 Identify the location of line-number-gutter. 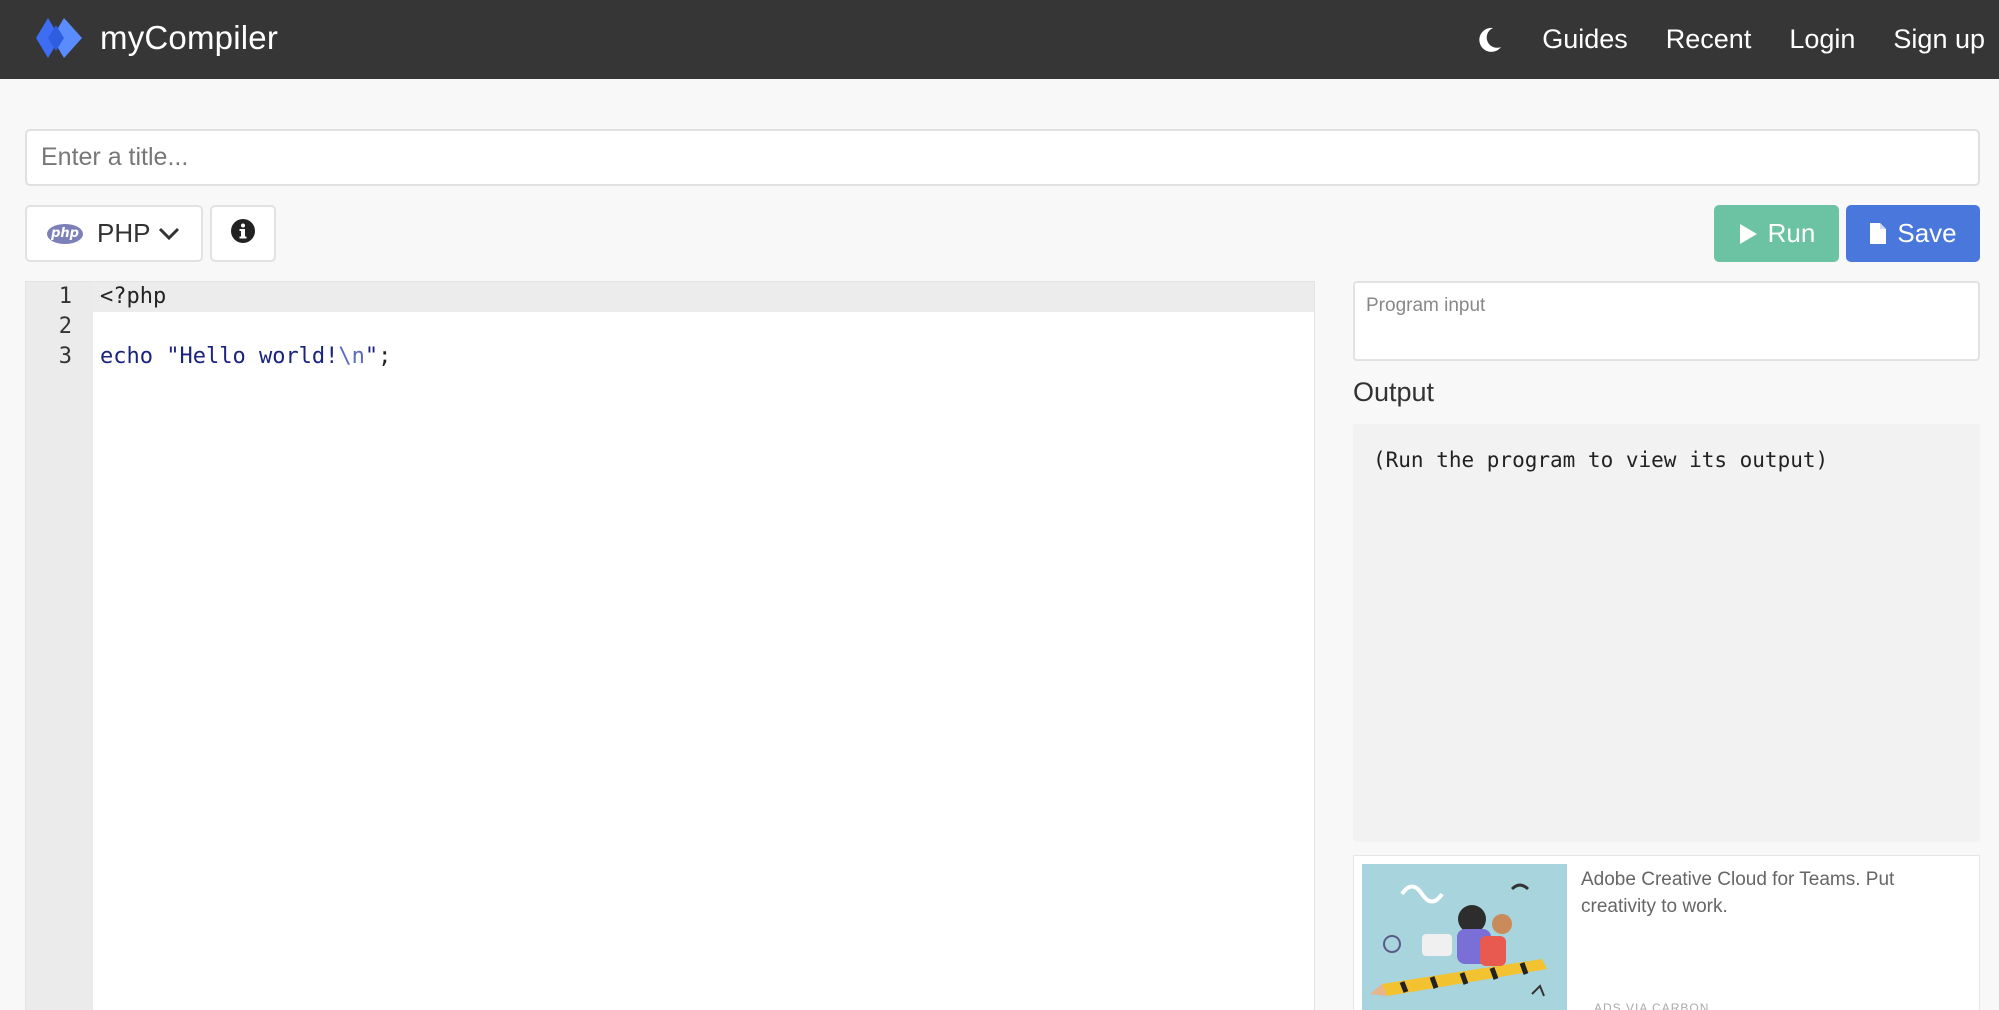
(59, 646).